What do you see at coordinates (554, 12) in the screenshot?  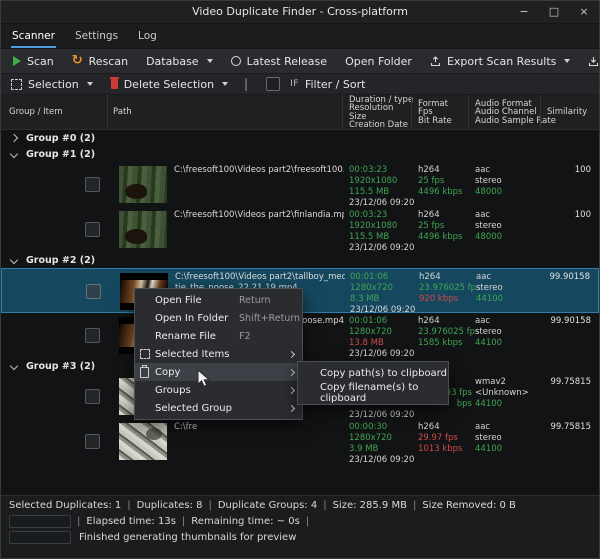 I see `maximize-button: □` at bounding box center [554, 12].